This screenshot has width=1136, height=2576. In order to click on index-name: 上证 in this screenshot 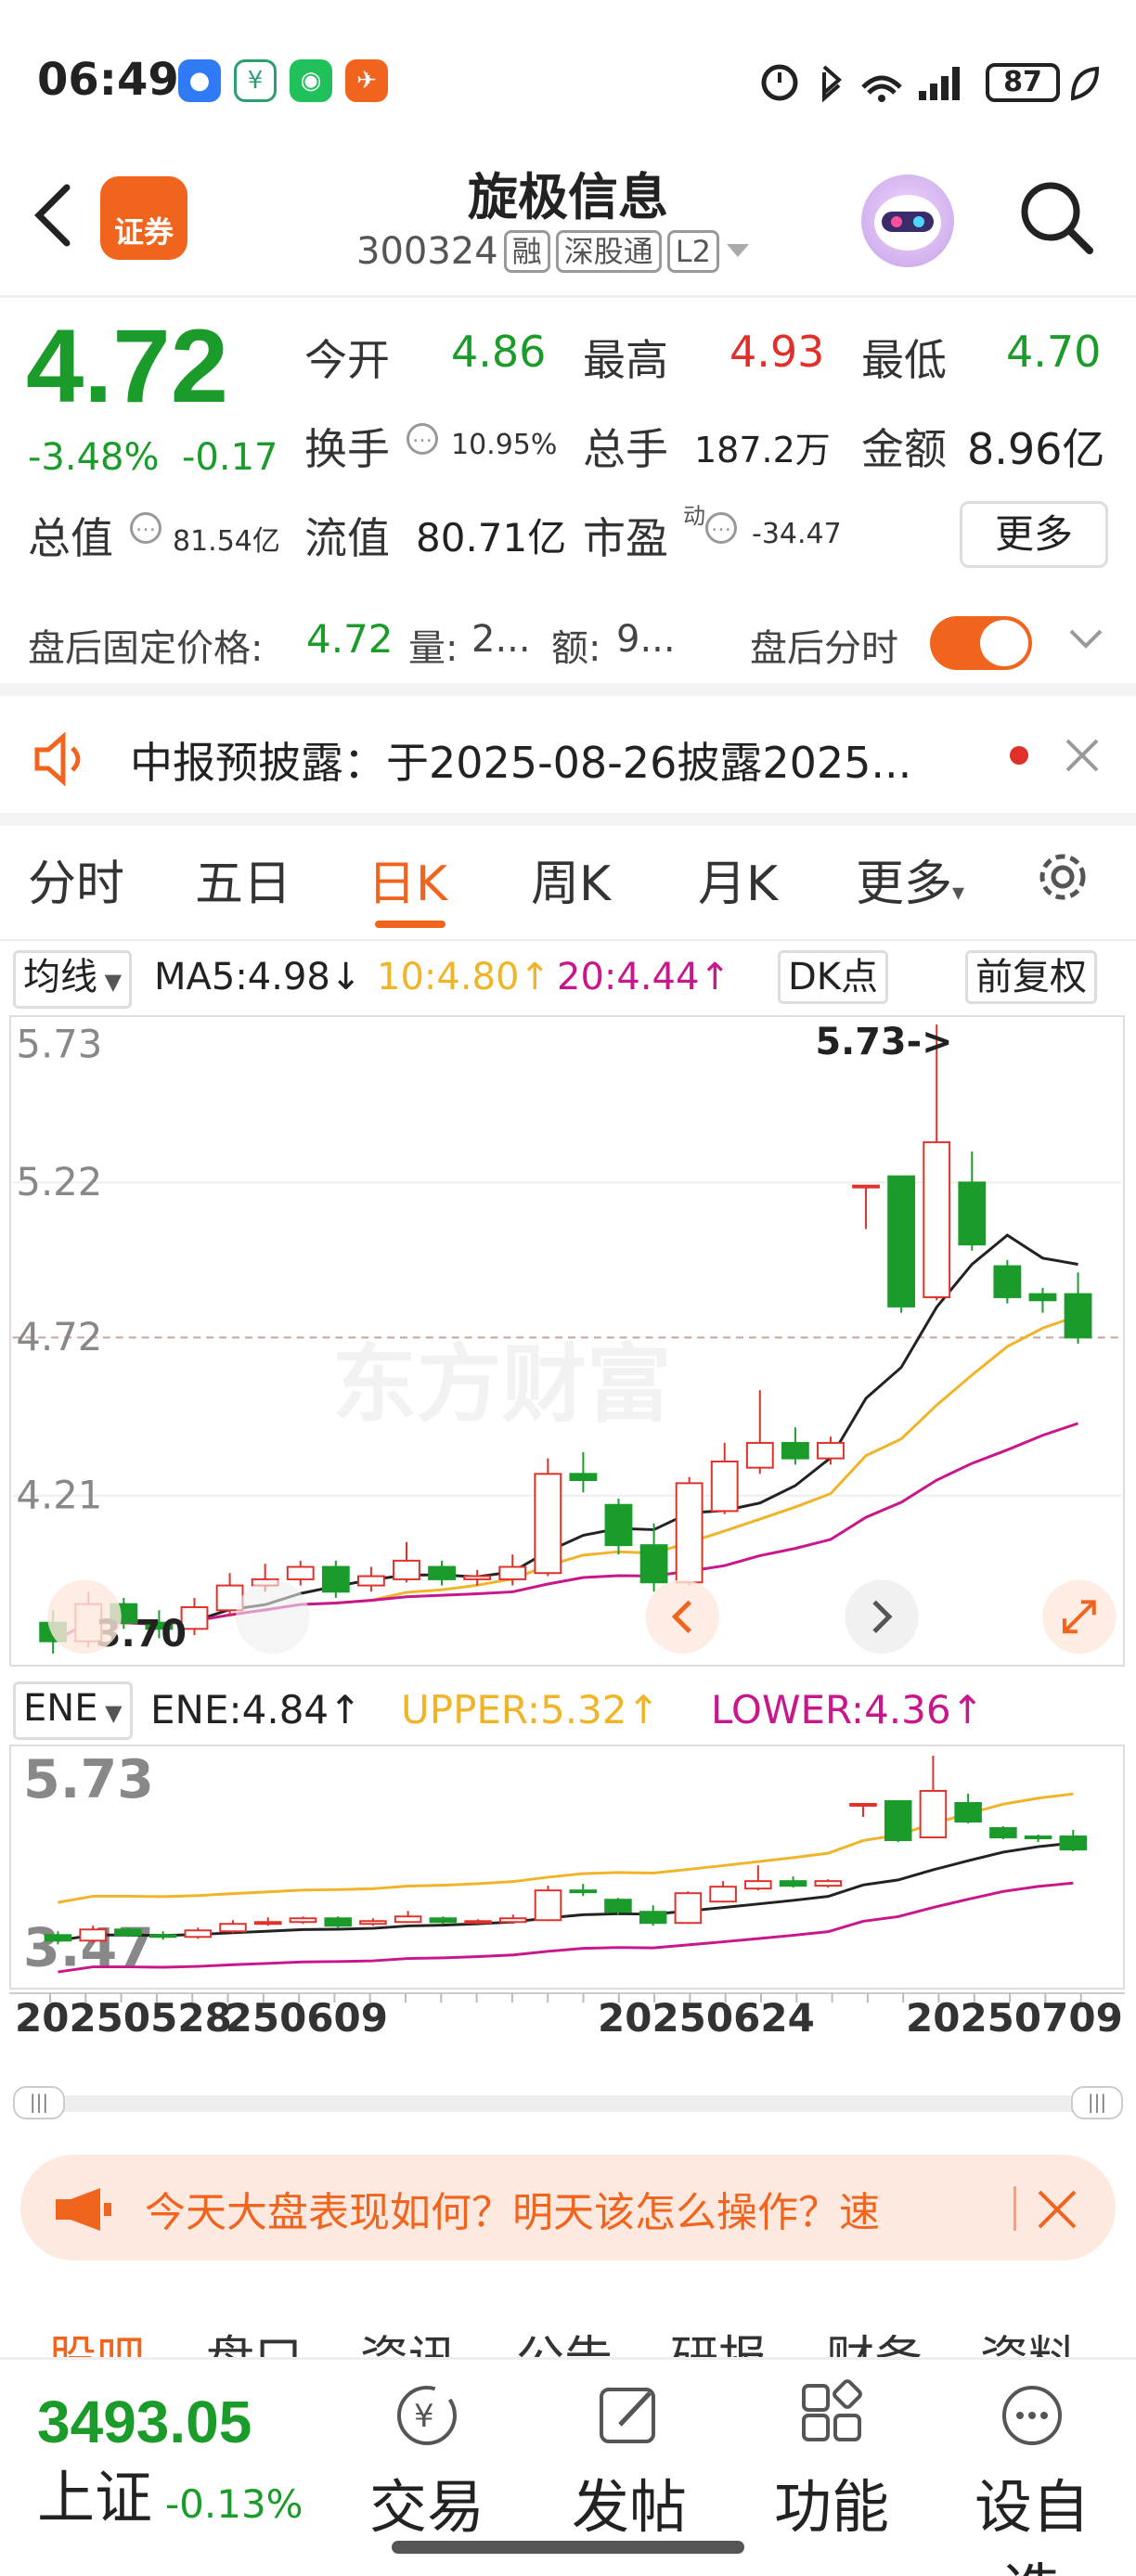, I will do `click(95, 2497)`.